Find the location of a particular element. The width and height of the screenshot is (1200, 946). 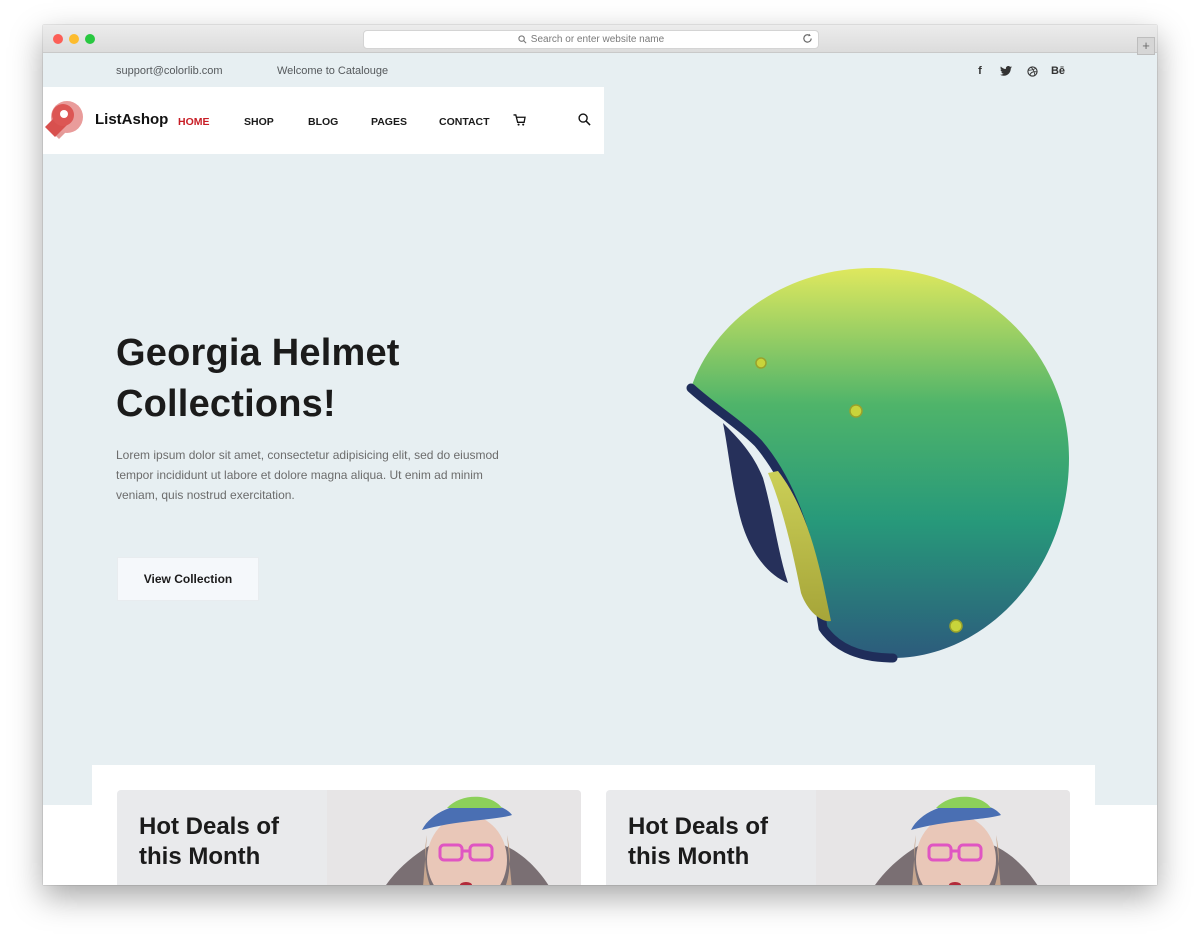

twitter-icon is located at coordinates (1006, 71).